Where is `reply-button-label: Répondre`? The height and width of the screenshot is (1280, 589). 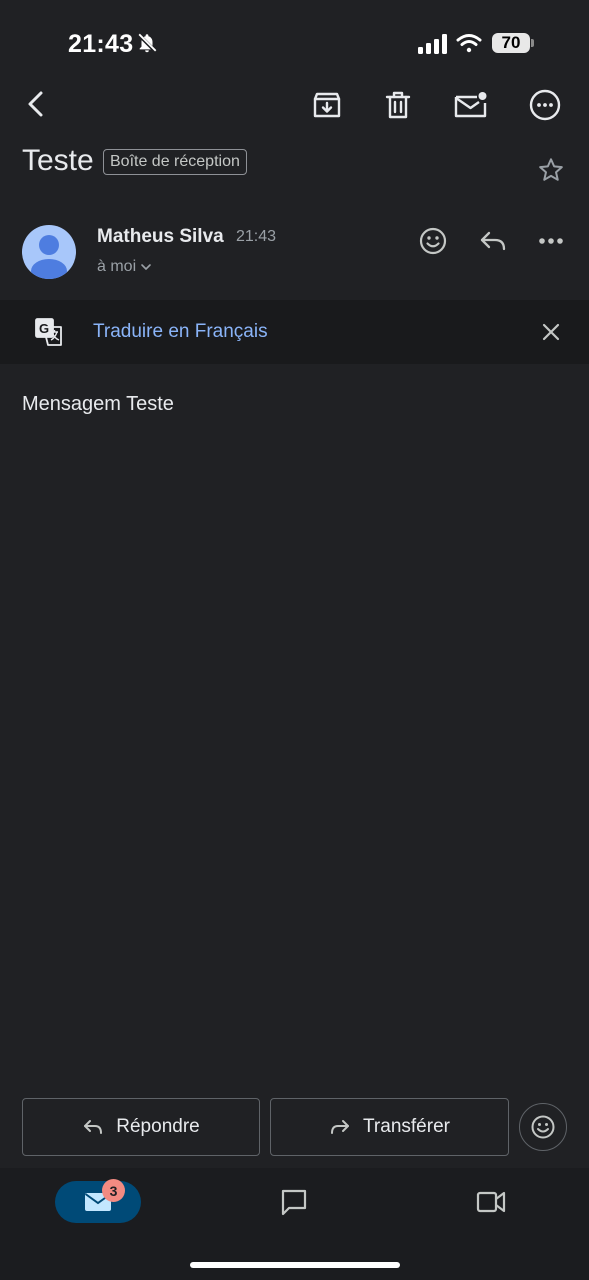
reply-button-label: Répondre is located at coordinates (158, 1126).